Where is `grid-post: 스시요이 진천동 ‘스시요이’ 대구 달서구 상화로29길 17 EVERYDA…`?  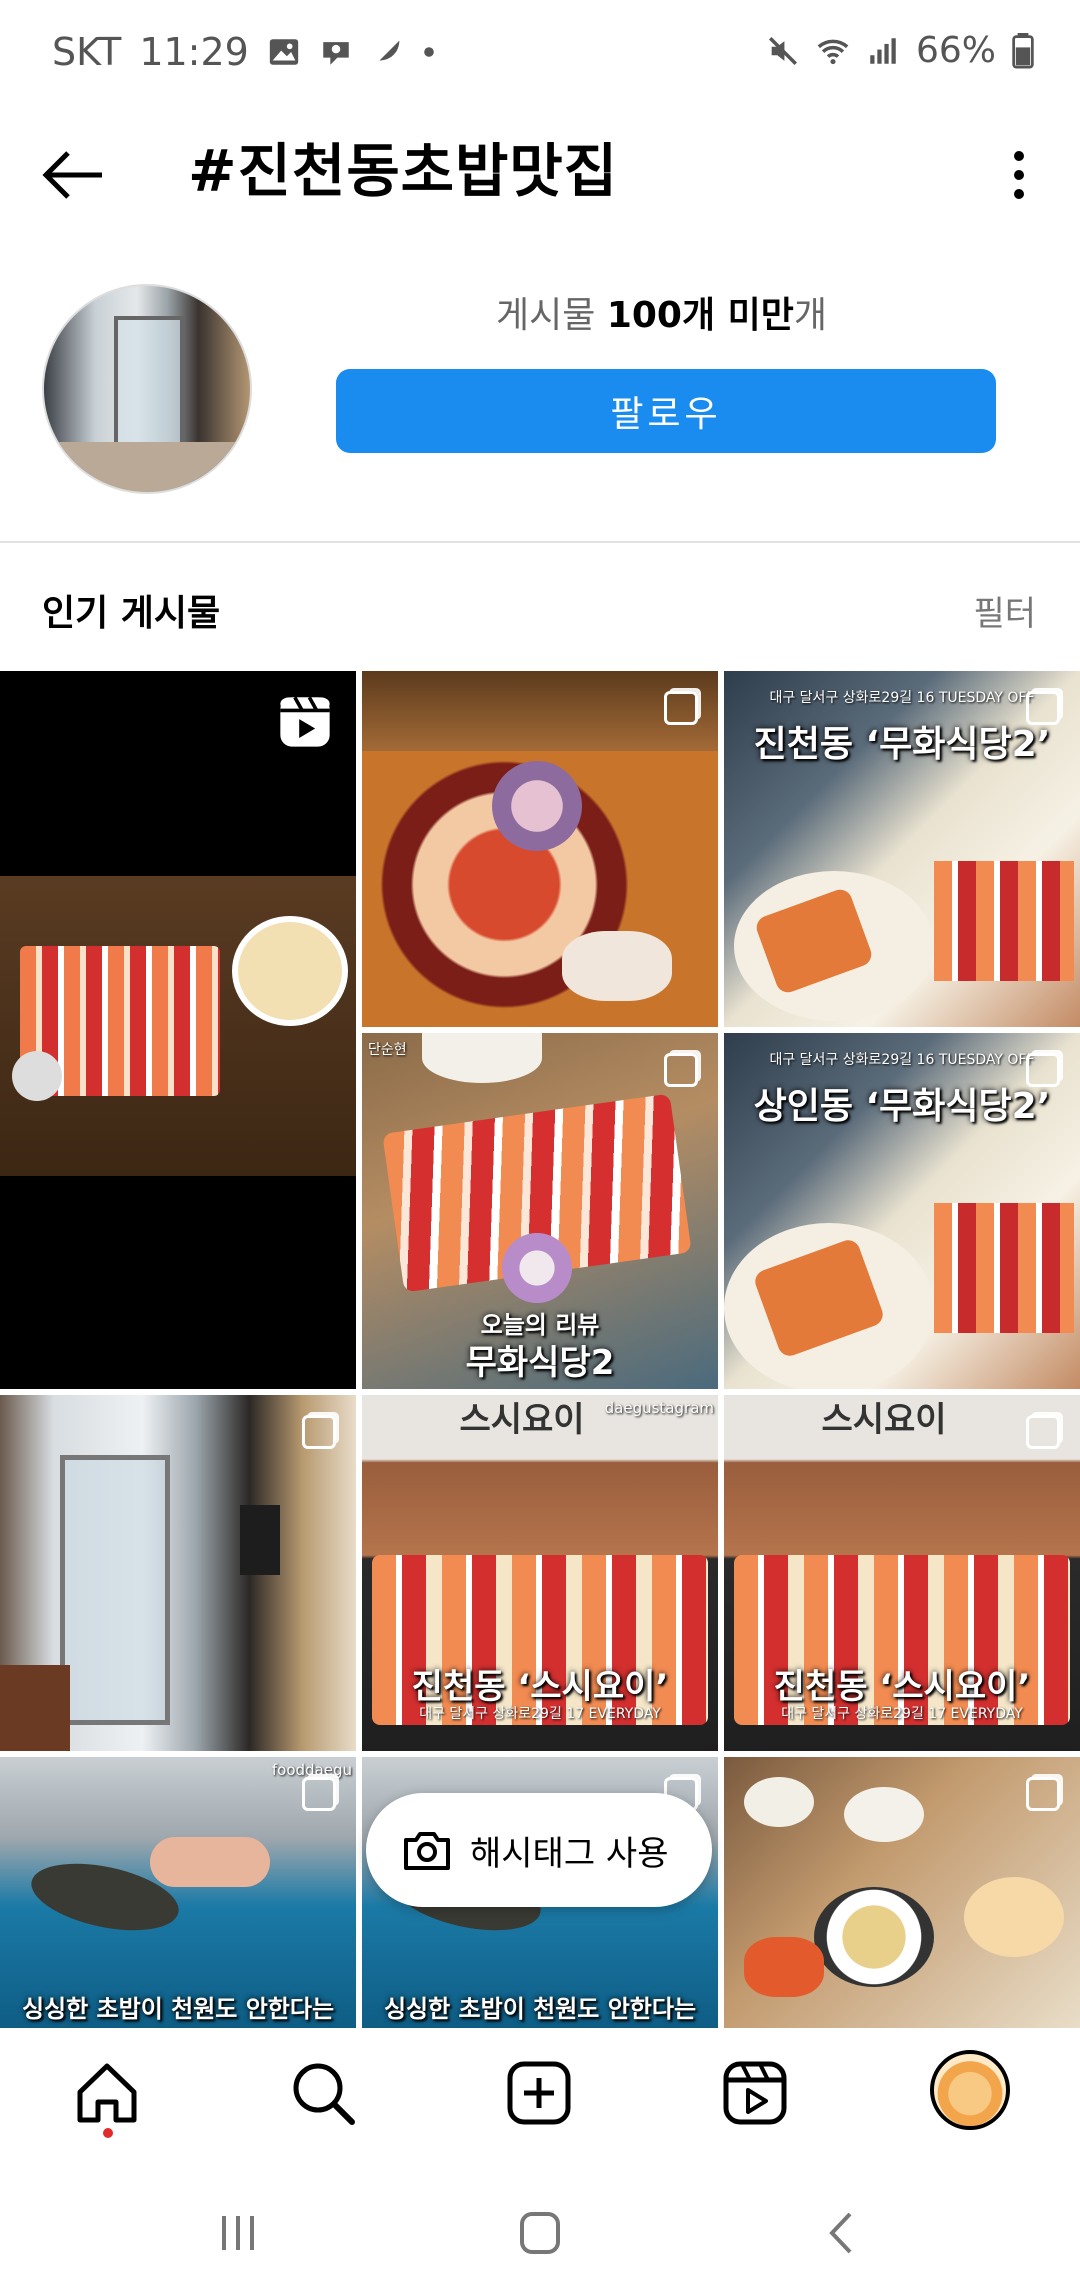
grid-post: 스시요이 진천동 ‘스시요이’ 대구 달서구 상화로29길 17 EVERYDA… is located at coordinates (902, 1573).